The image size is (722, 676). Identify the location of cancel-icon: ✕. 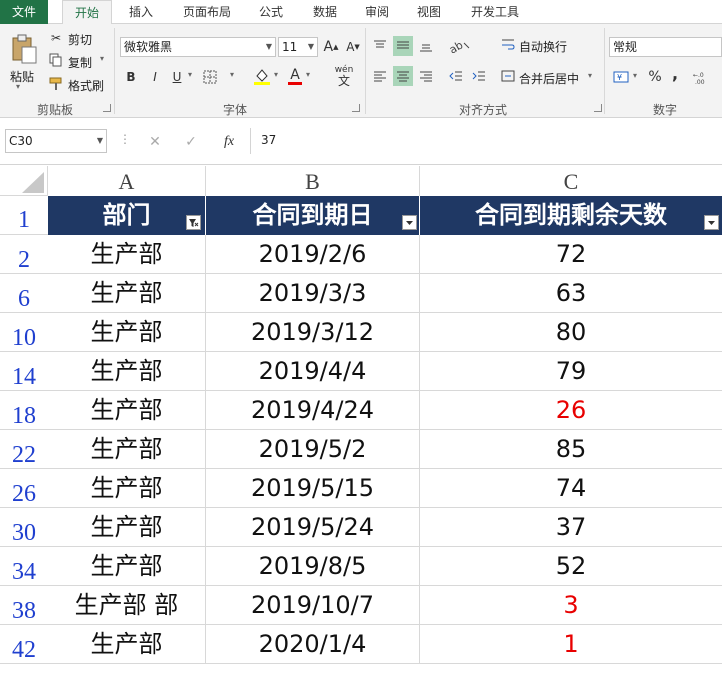
(155, 142).